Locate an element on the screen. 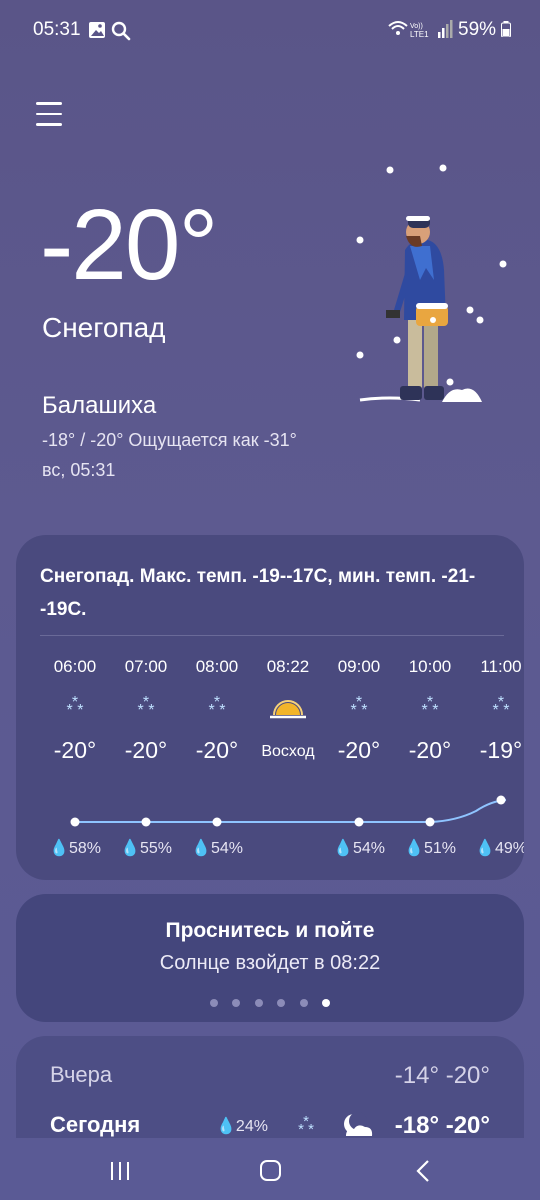 This screenshot has width=540, height=1200. hour-time: 07:00 is located at coordinates (146, 666).